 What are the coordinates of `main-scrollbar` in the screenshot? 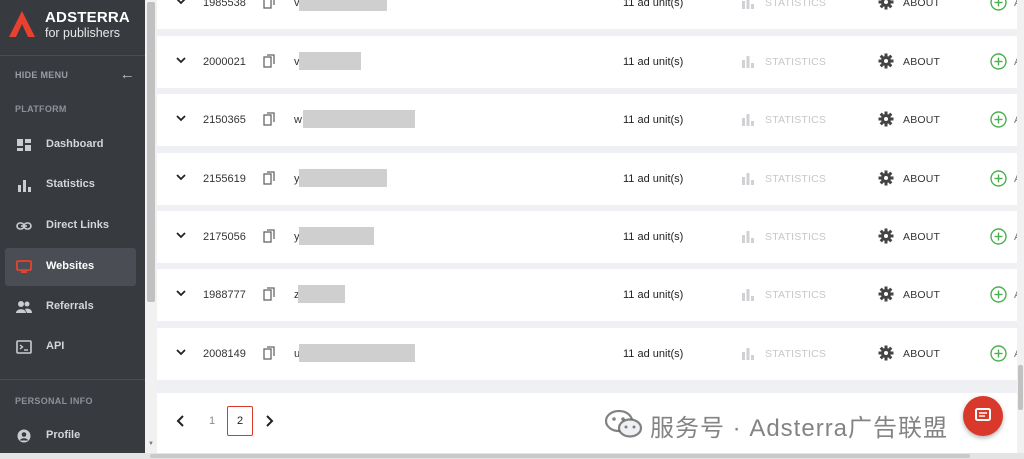 It's located at (1020, 226).